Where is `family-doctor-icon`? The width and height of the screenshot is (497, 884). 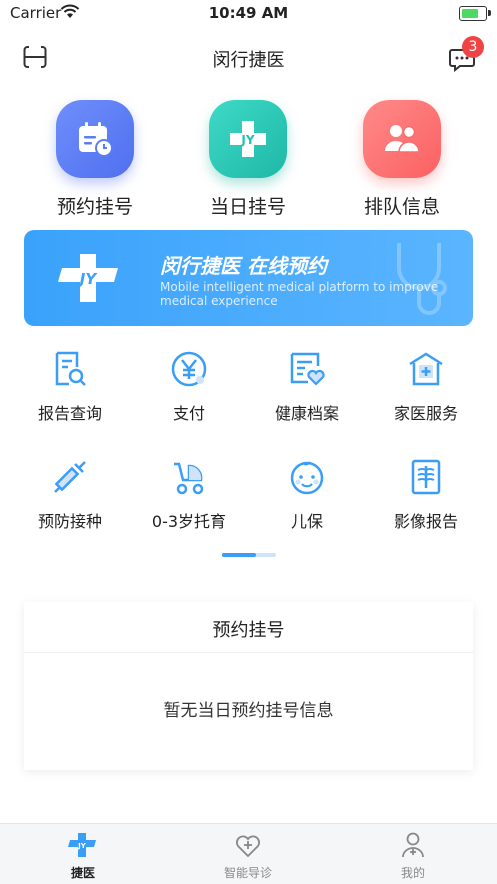
family-doctor-icon is located at coordinates (426, 369).